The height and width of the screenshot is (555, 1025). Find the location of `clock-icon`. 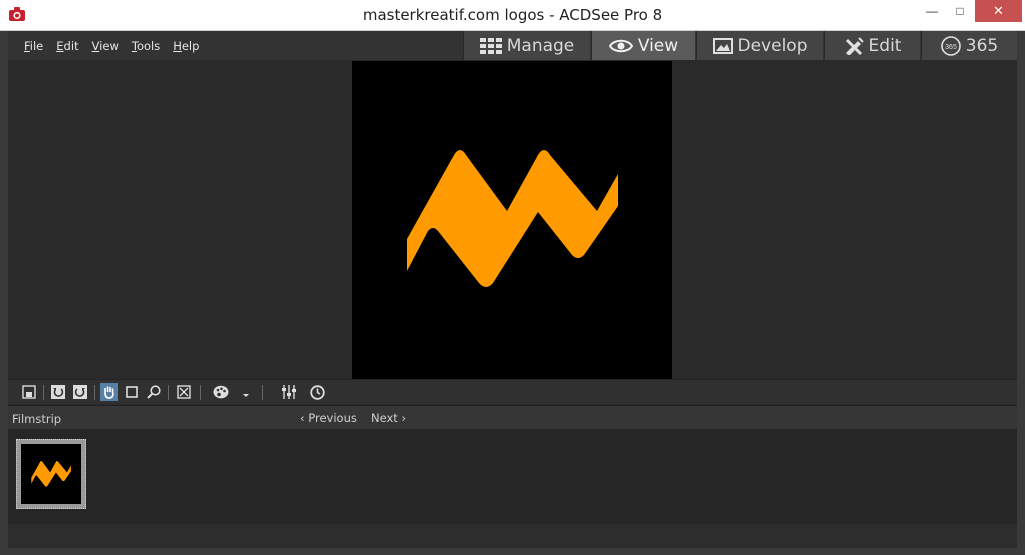

clock-icon is located at coordinates (317, 392).